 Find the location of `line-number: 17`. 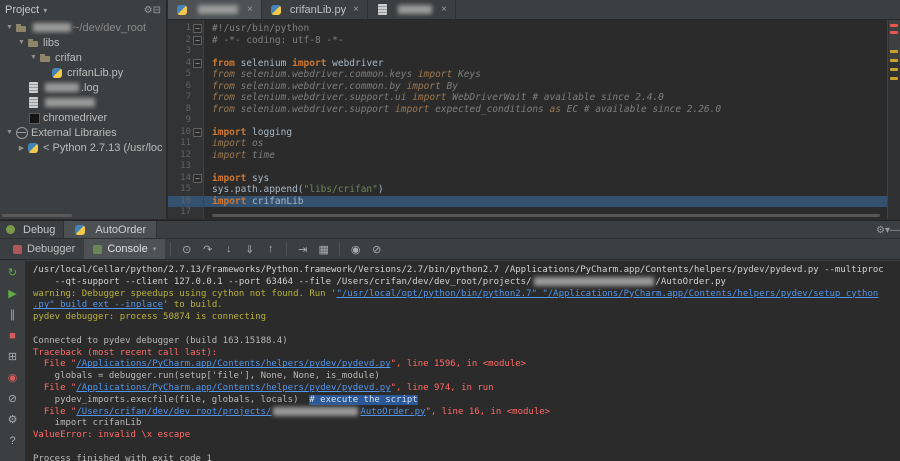

line-number: 17 is located at coordinates (185, 213).